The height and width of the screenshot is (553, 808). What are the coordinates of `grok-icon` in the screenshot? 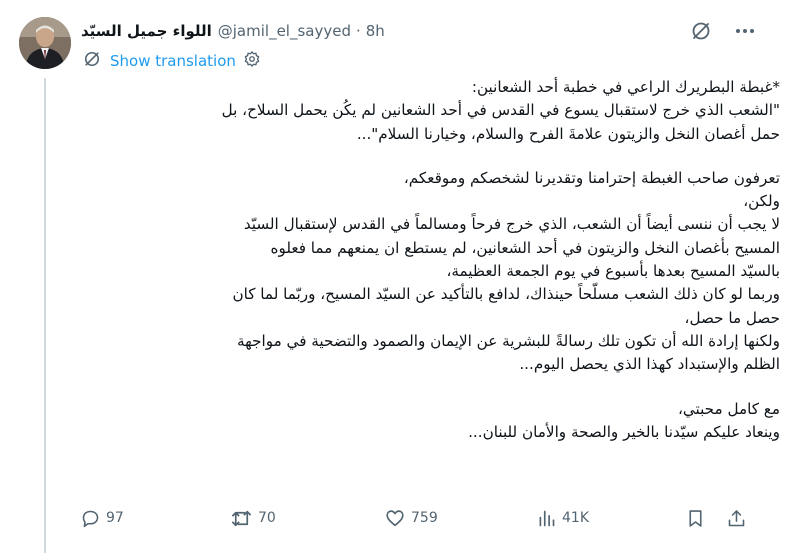 It's located at (701, 31).